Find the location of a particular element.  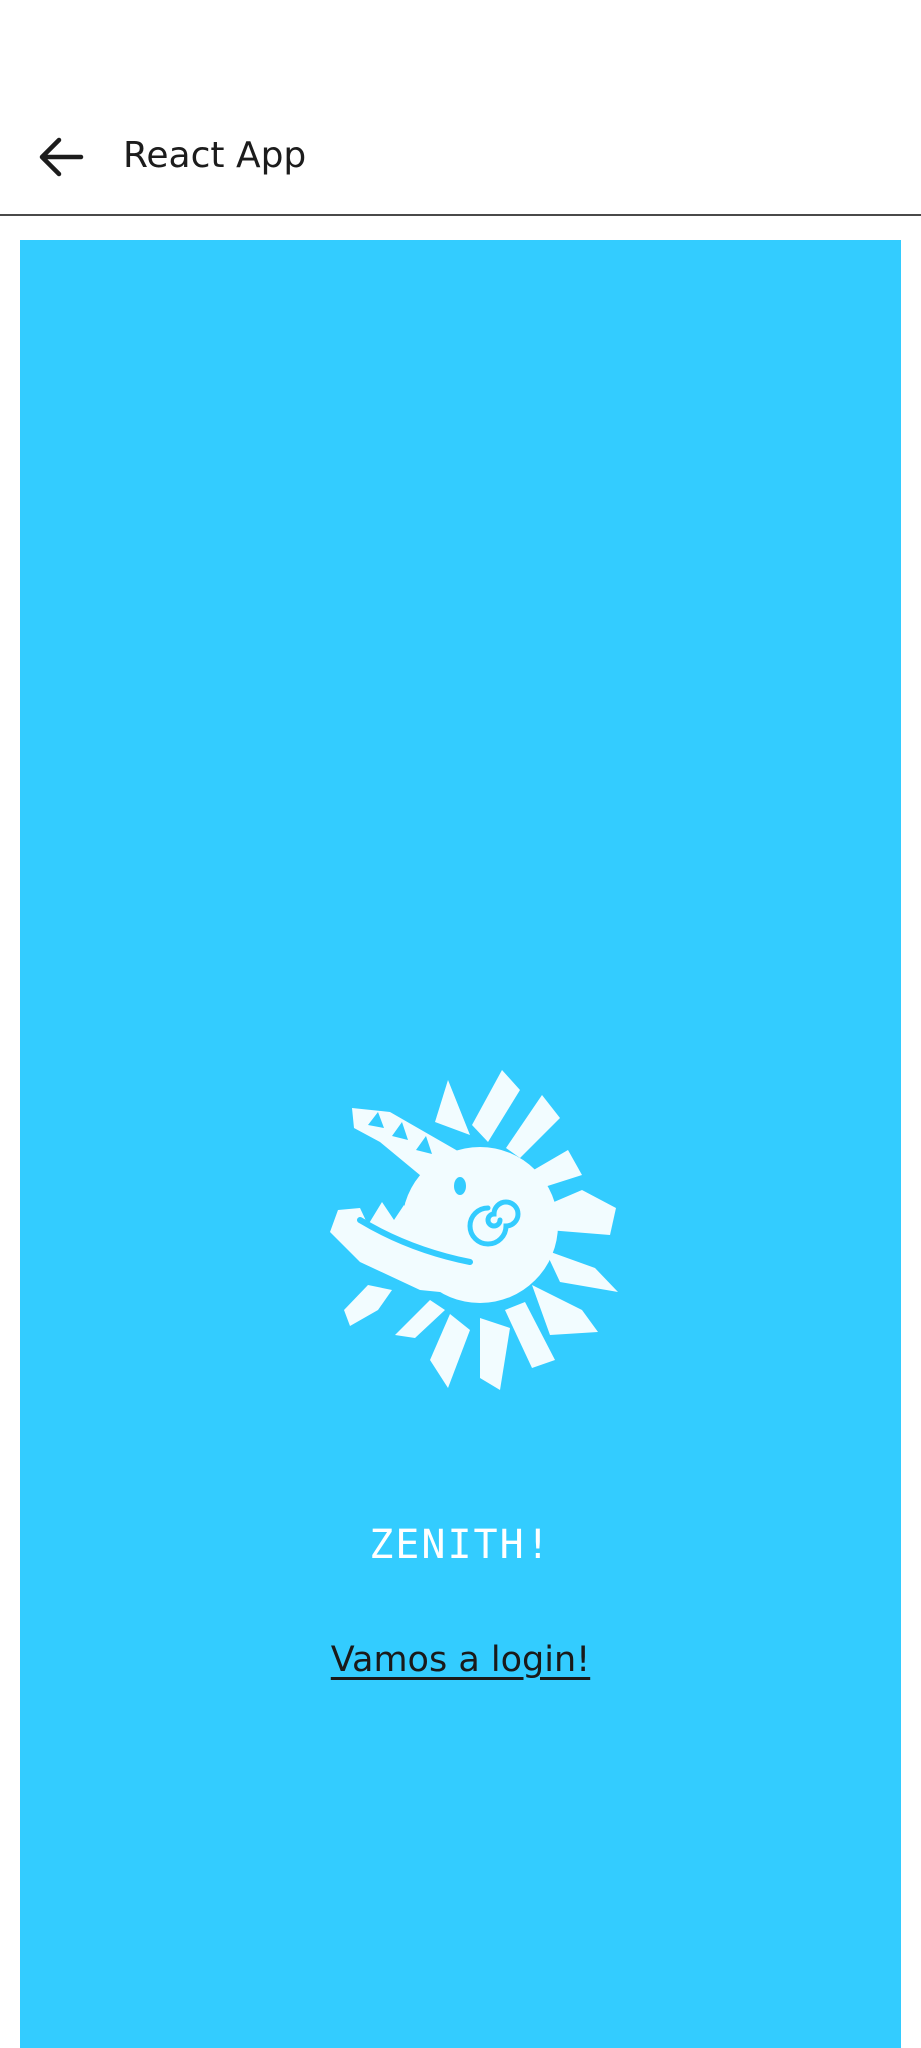

back-button is located at coordinates (61, 157).